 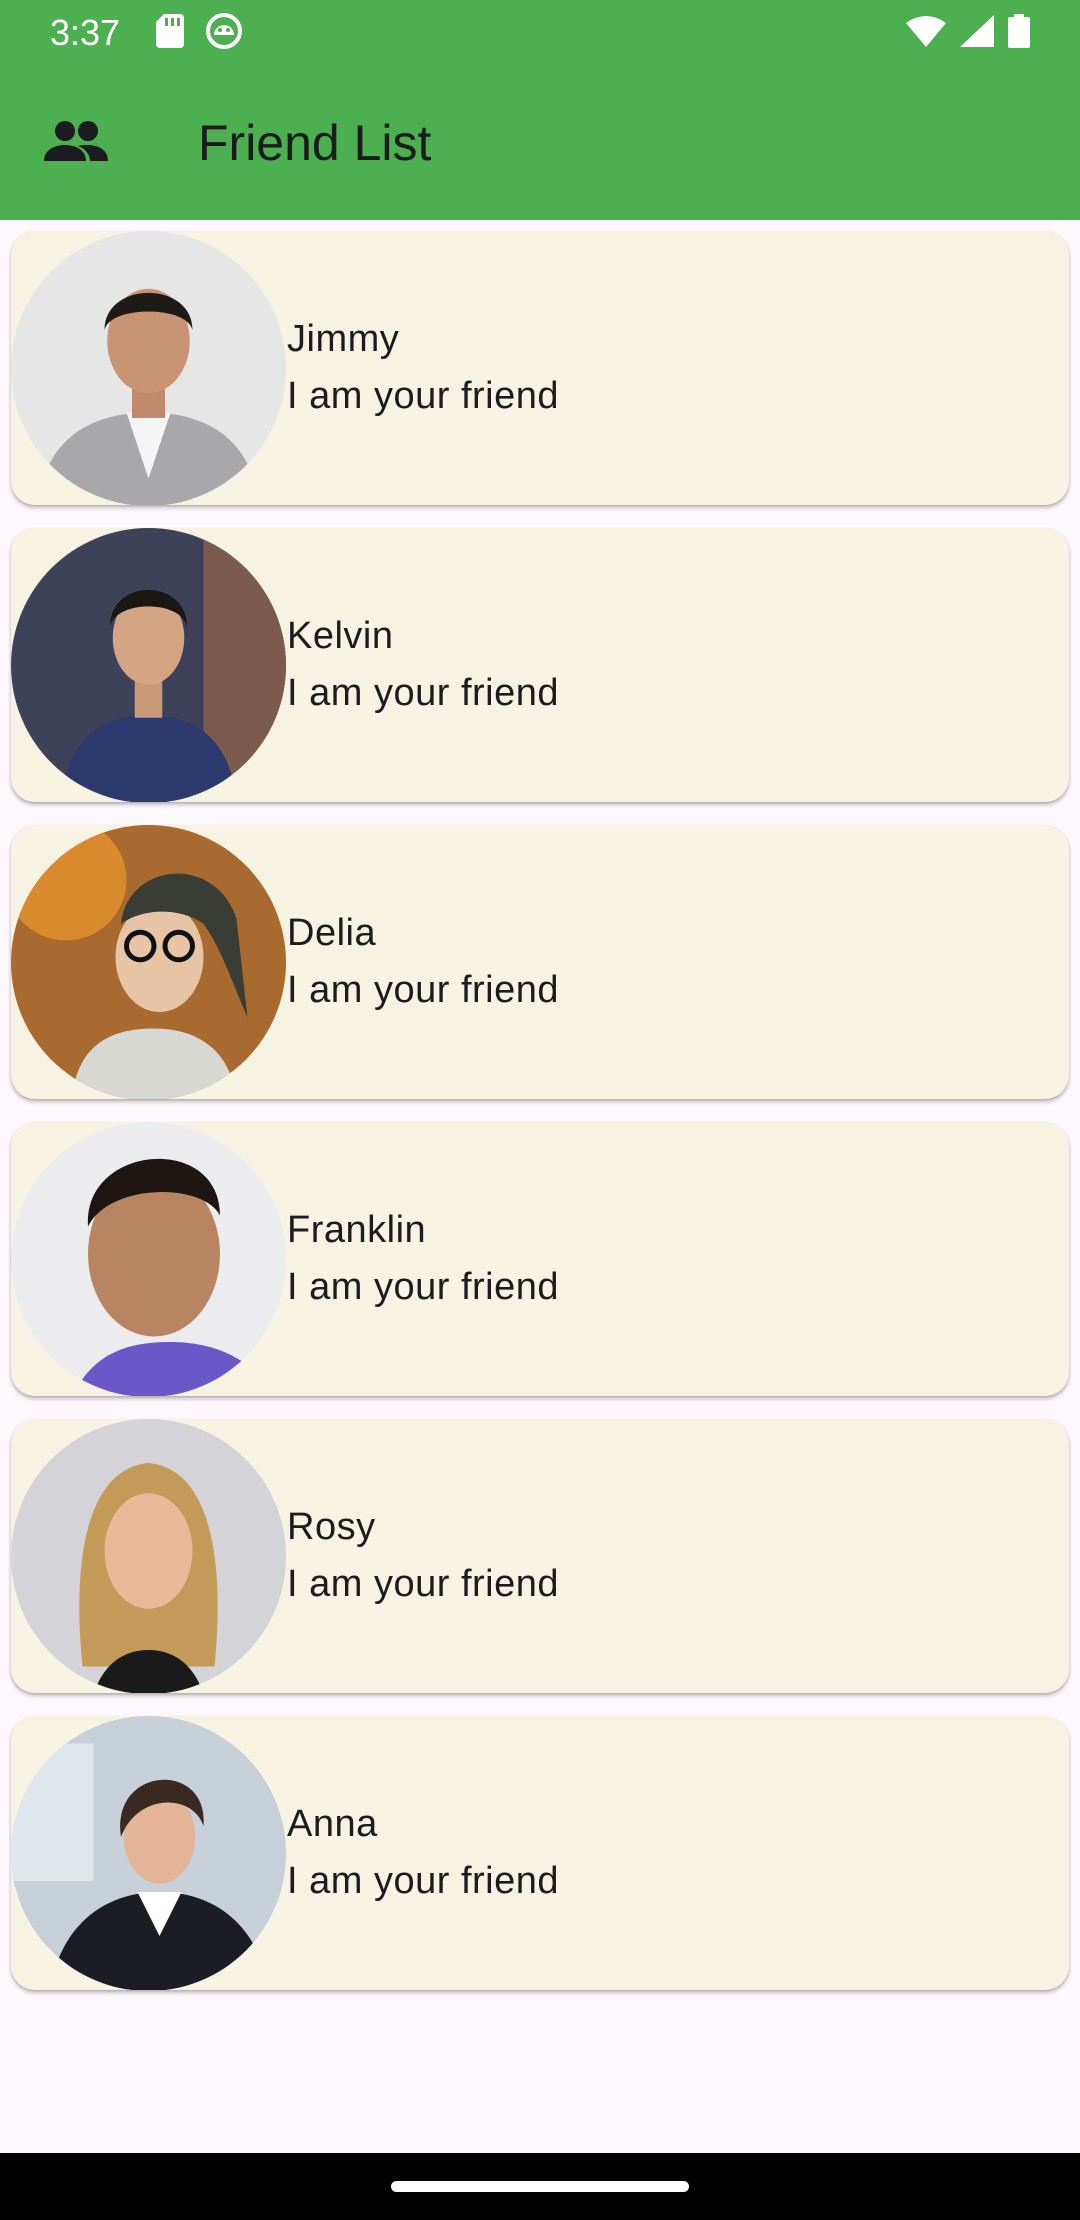 I want to click on status-bar: 3:37, so click(x=540, y=33).